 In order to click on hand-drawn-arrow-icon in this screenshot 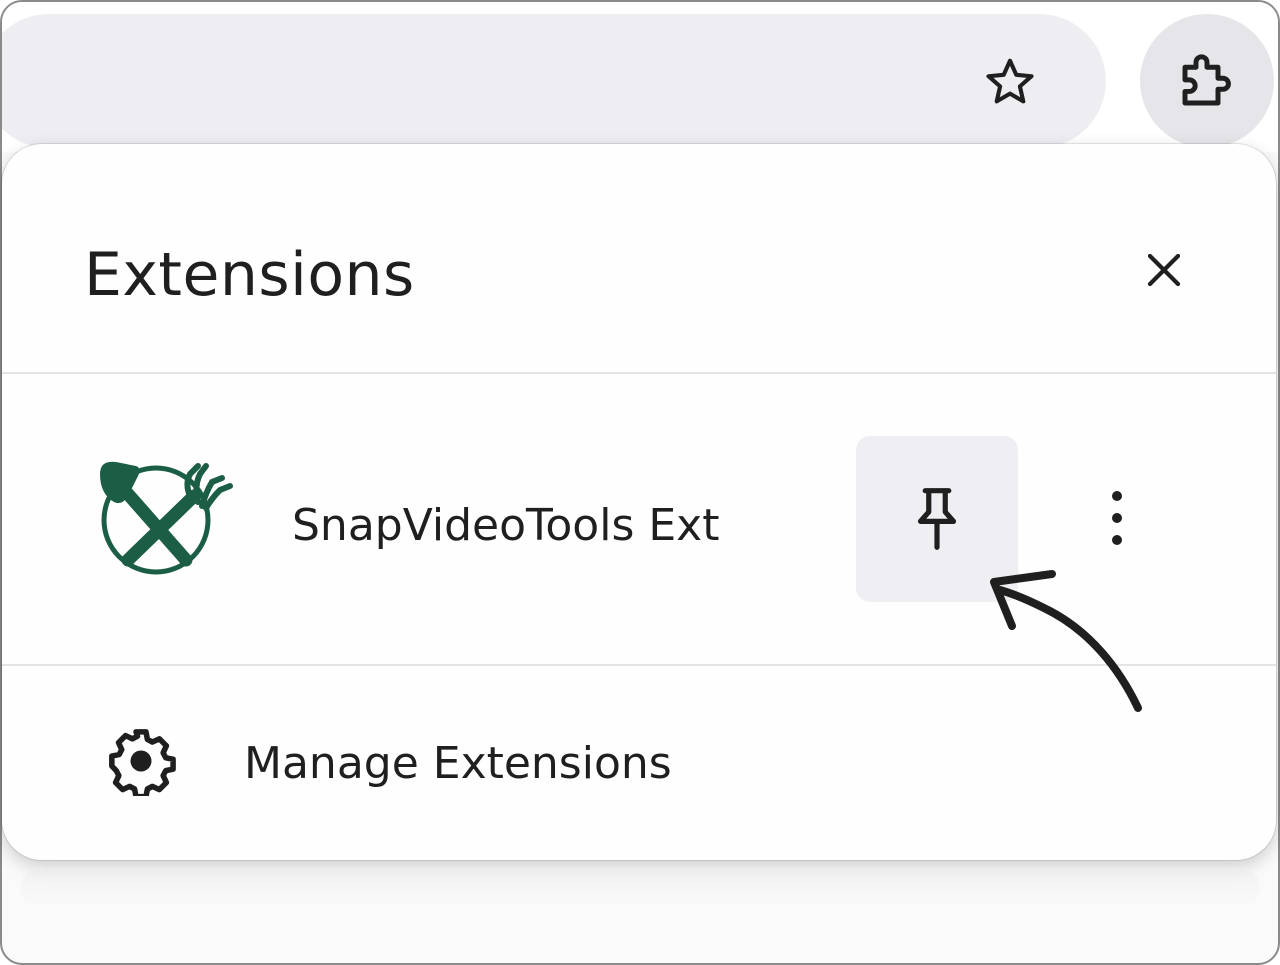, I will do `click(1066, 641)`.